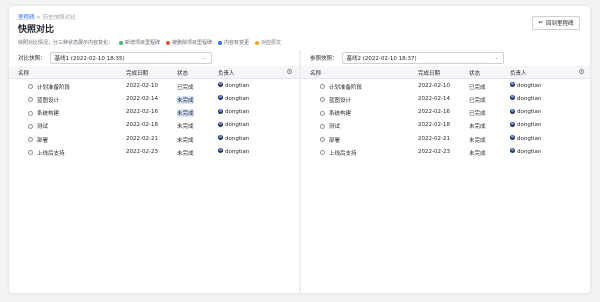  I want to click on compare-snapshot-select: 基线1 (2022-02-10 18:35) ⌄, so click(130, 58).